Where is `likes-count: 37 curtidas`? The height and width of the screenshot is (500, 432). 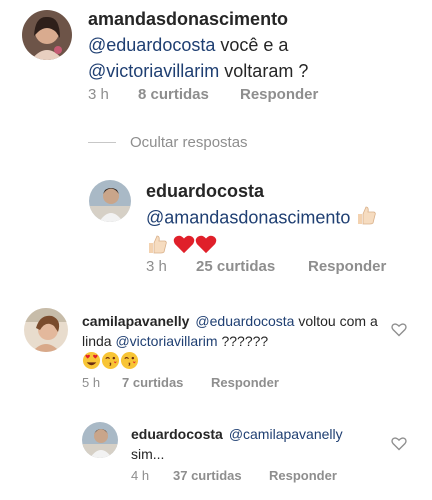
likes-count: 37 curtidas is located at coordinates (221, 475).